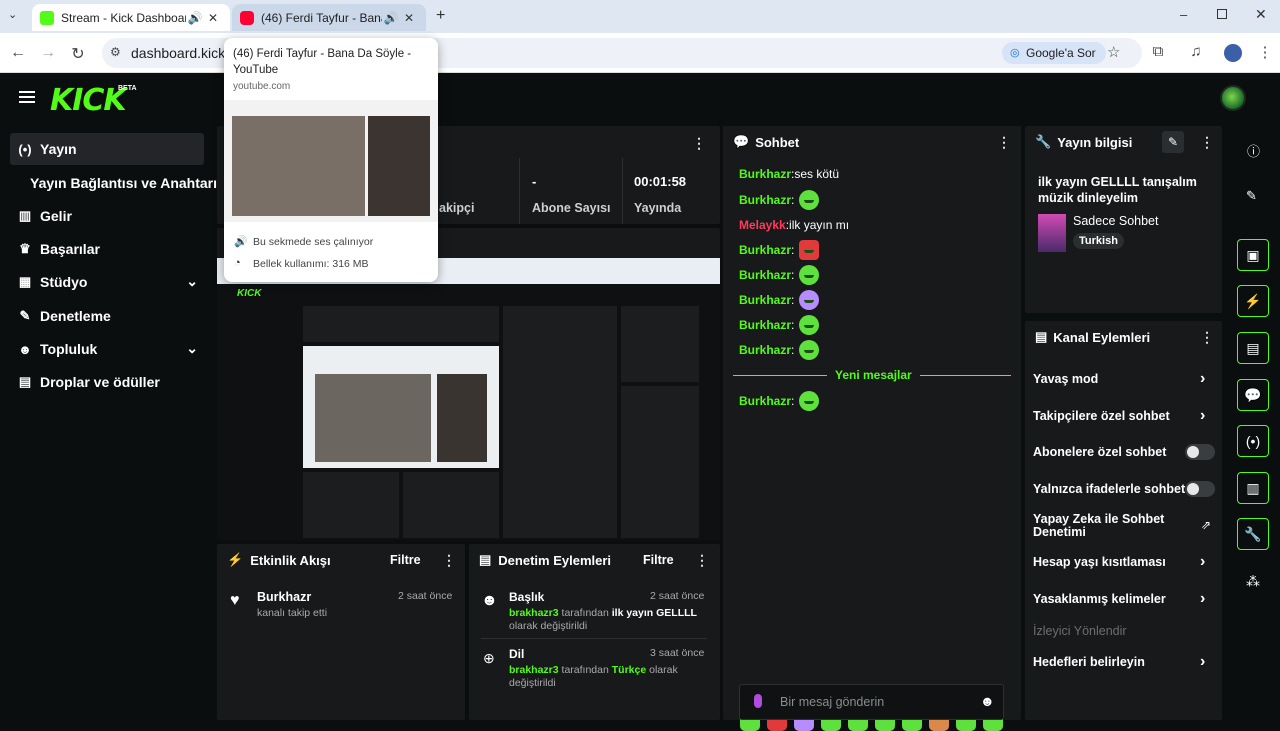  Describe the element at coordinates (1253, 150) in the screenshot. I see `info-icon: ⓘ` at that location.